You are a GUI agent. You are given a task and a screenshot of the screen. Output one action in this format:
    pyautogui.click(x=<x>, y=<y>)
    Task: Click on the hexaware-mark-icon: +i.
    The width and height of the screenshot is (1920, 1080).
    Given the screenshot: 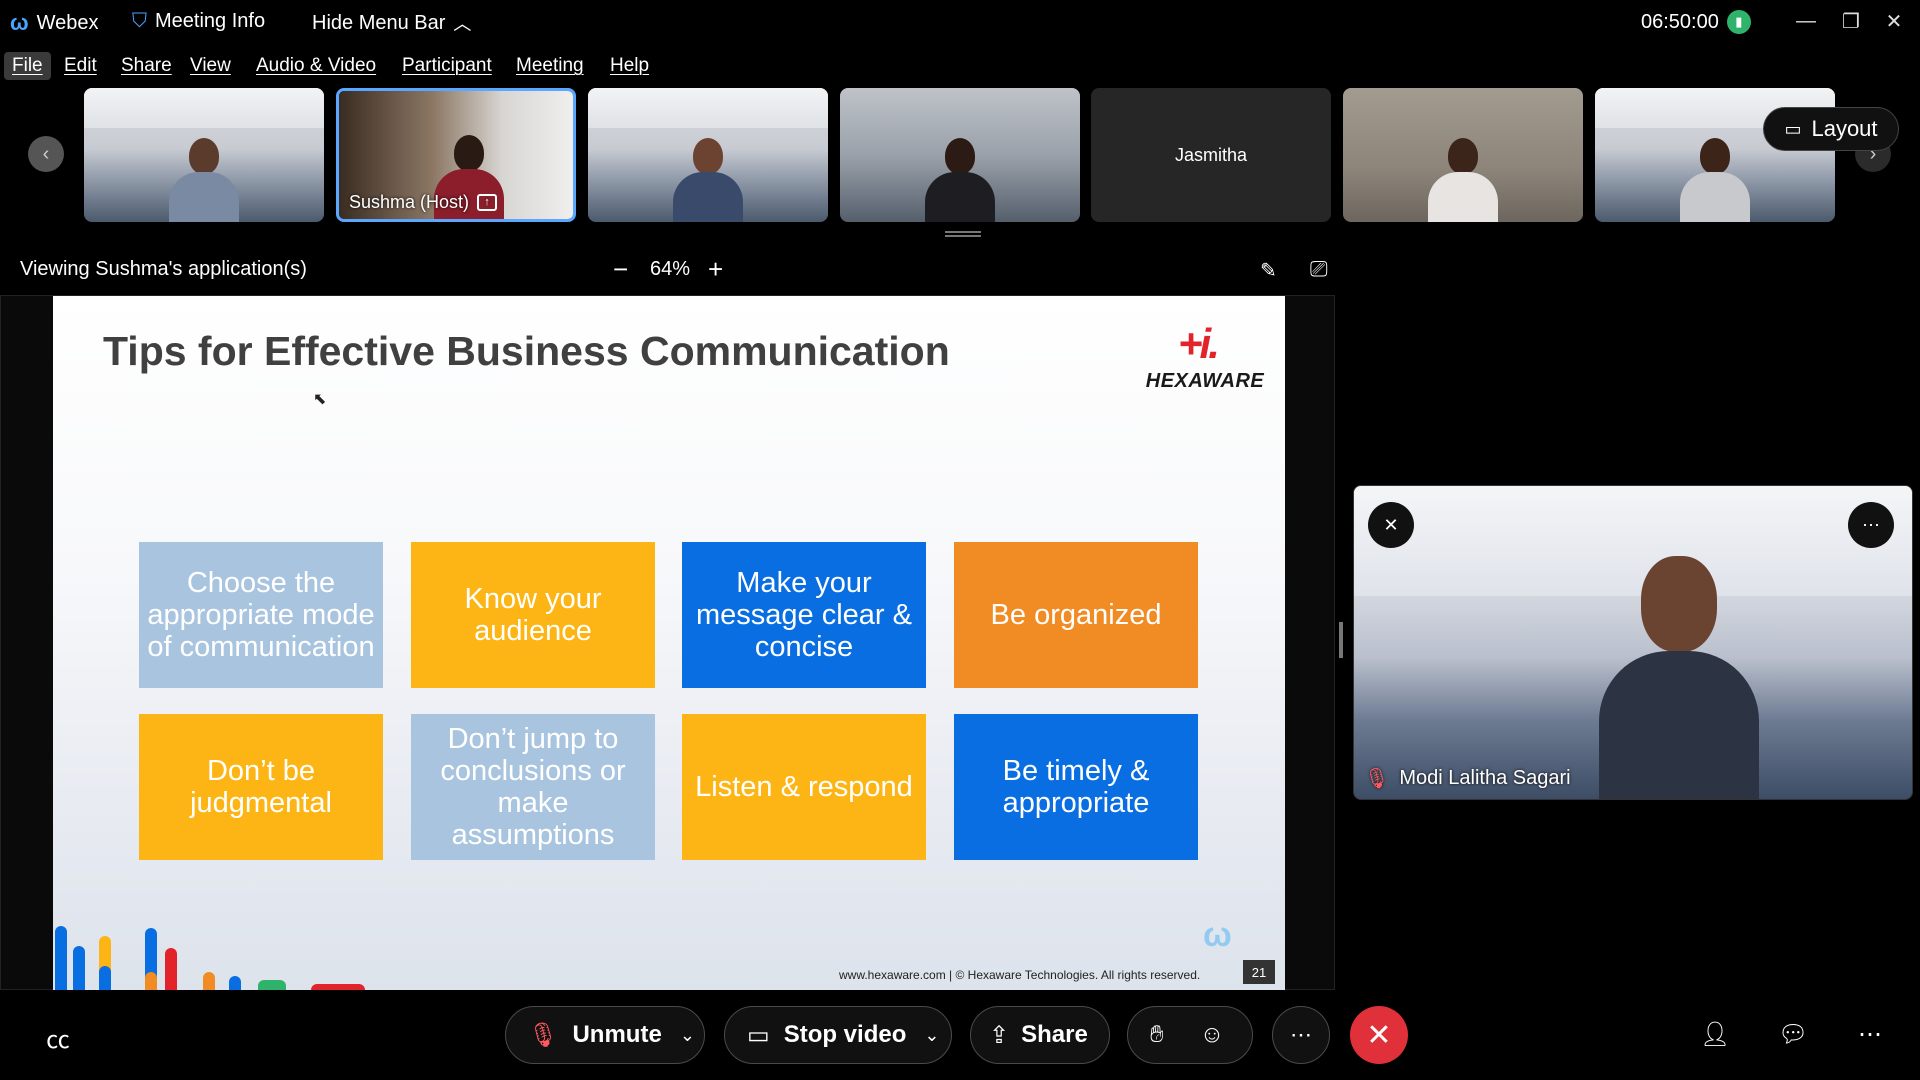 What is the action you would take?
    pyautogui.click(x=1199, y=343)
    